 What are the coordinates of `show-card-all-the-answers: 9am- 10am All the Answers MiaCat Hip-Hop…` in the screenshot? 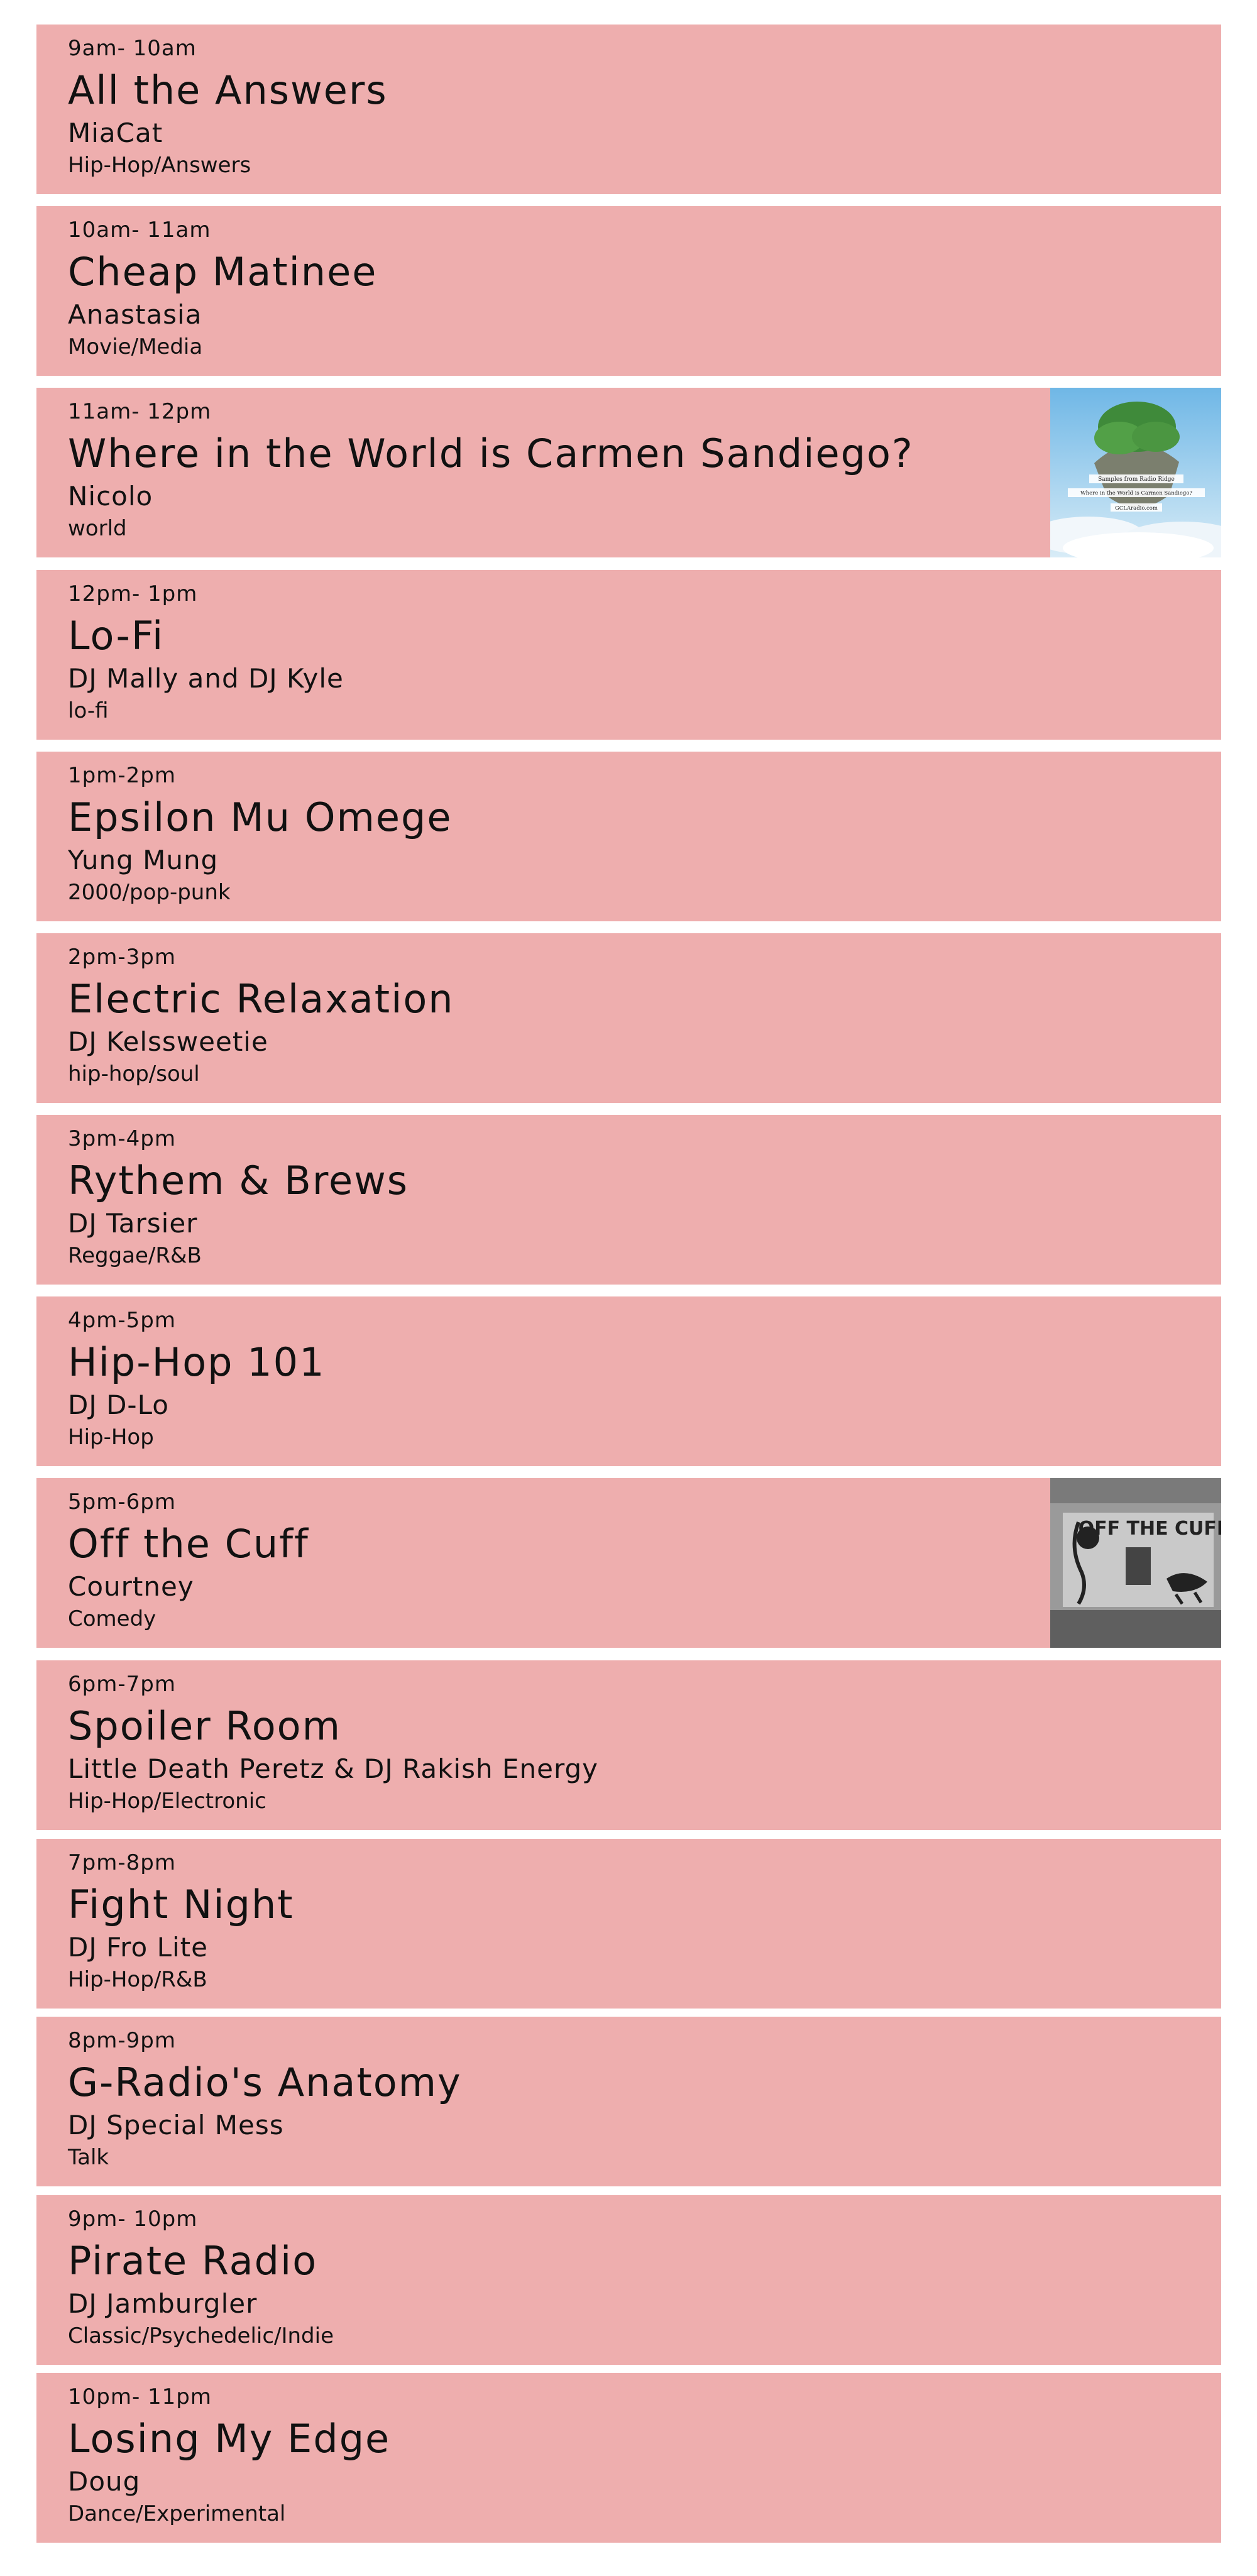 It's located at (628, 109).